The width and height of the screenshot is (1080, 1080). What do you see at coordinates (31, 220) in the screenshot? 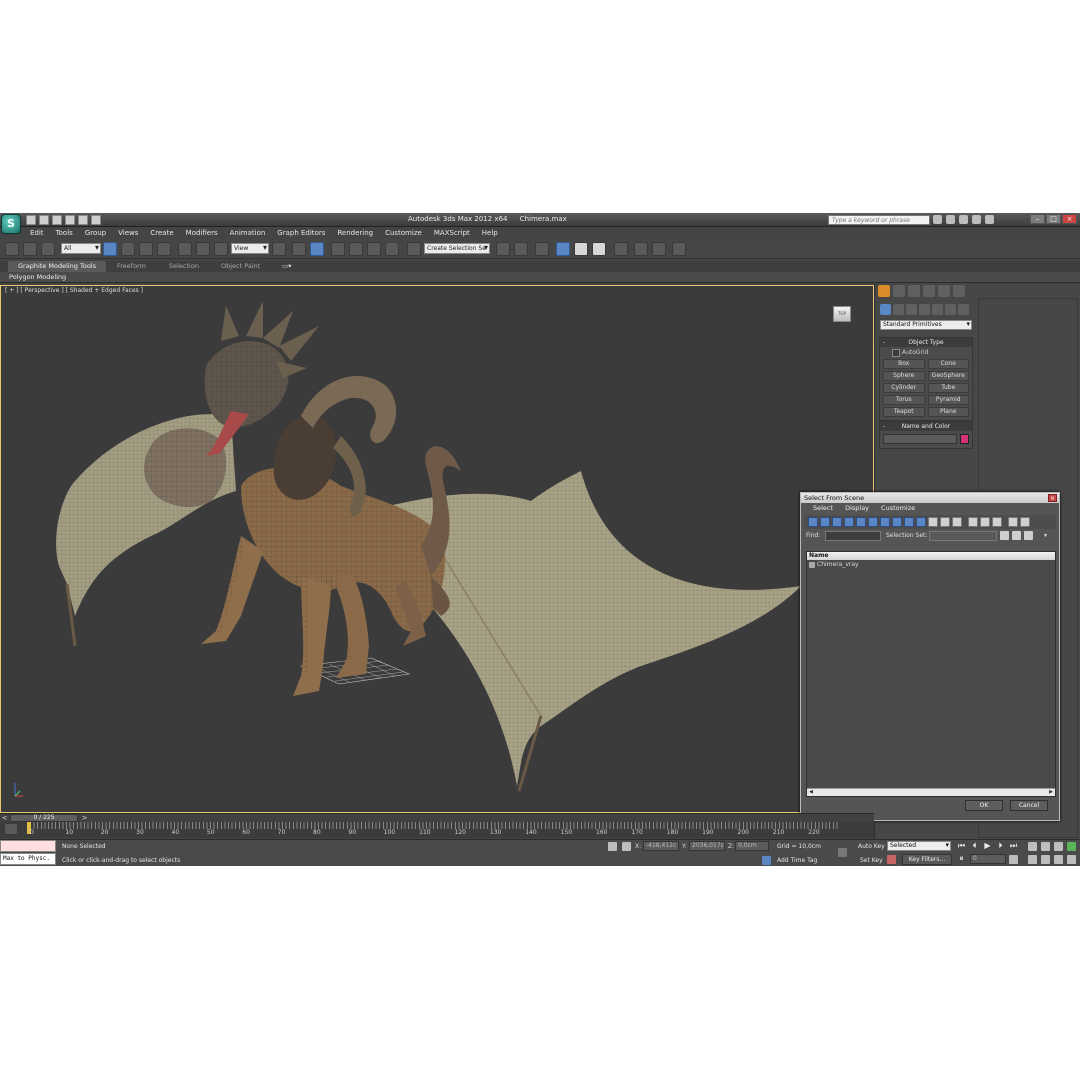
I see `new-file-icon` at bounding box center [31, 220].